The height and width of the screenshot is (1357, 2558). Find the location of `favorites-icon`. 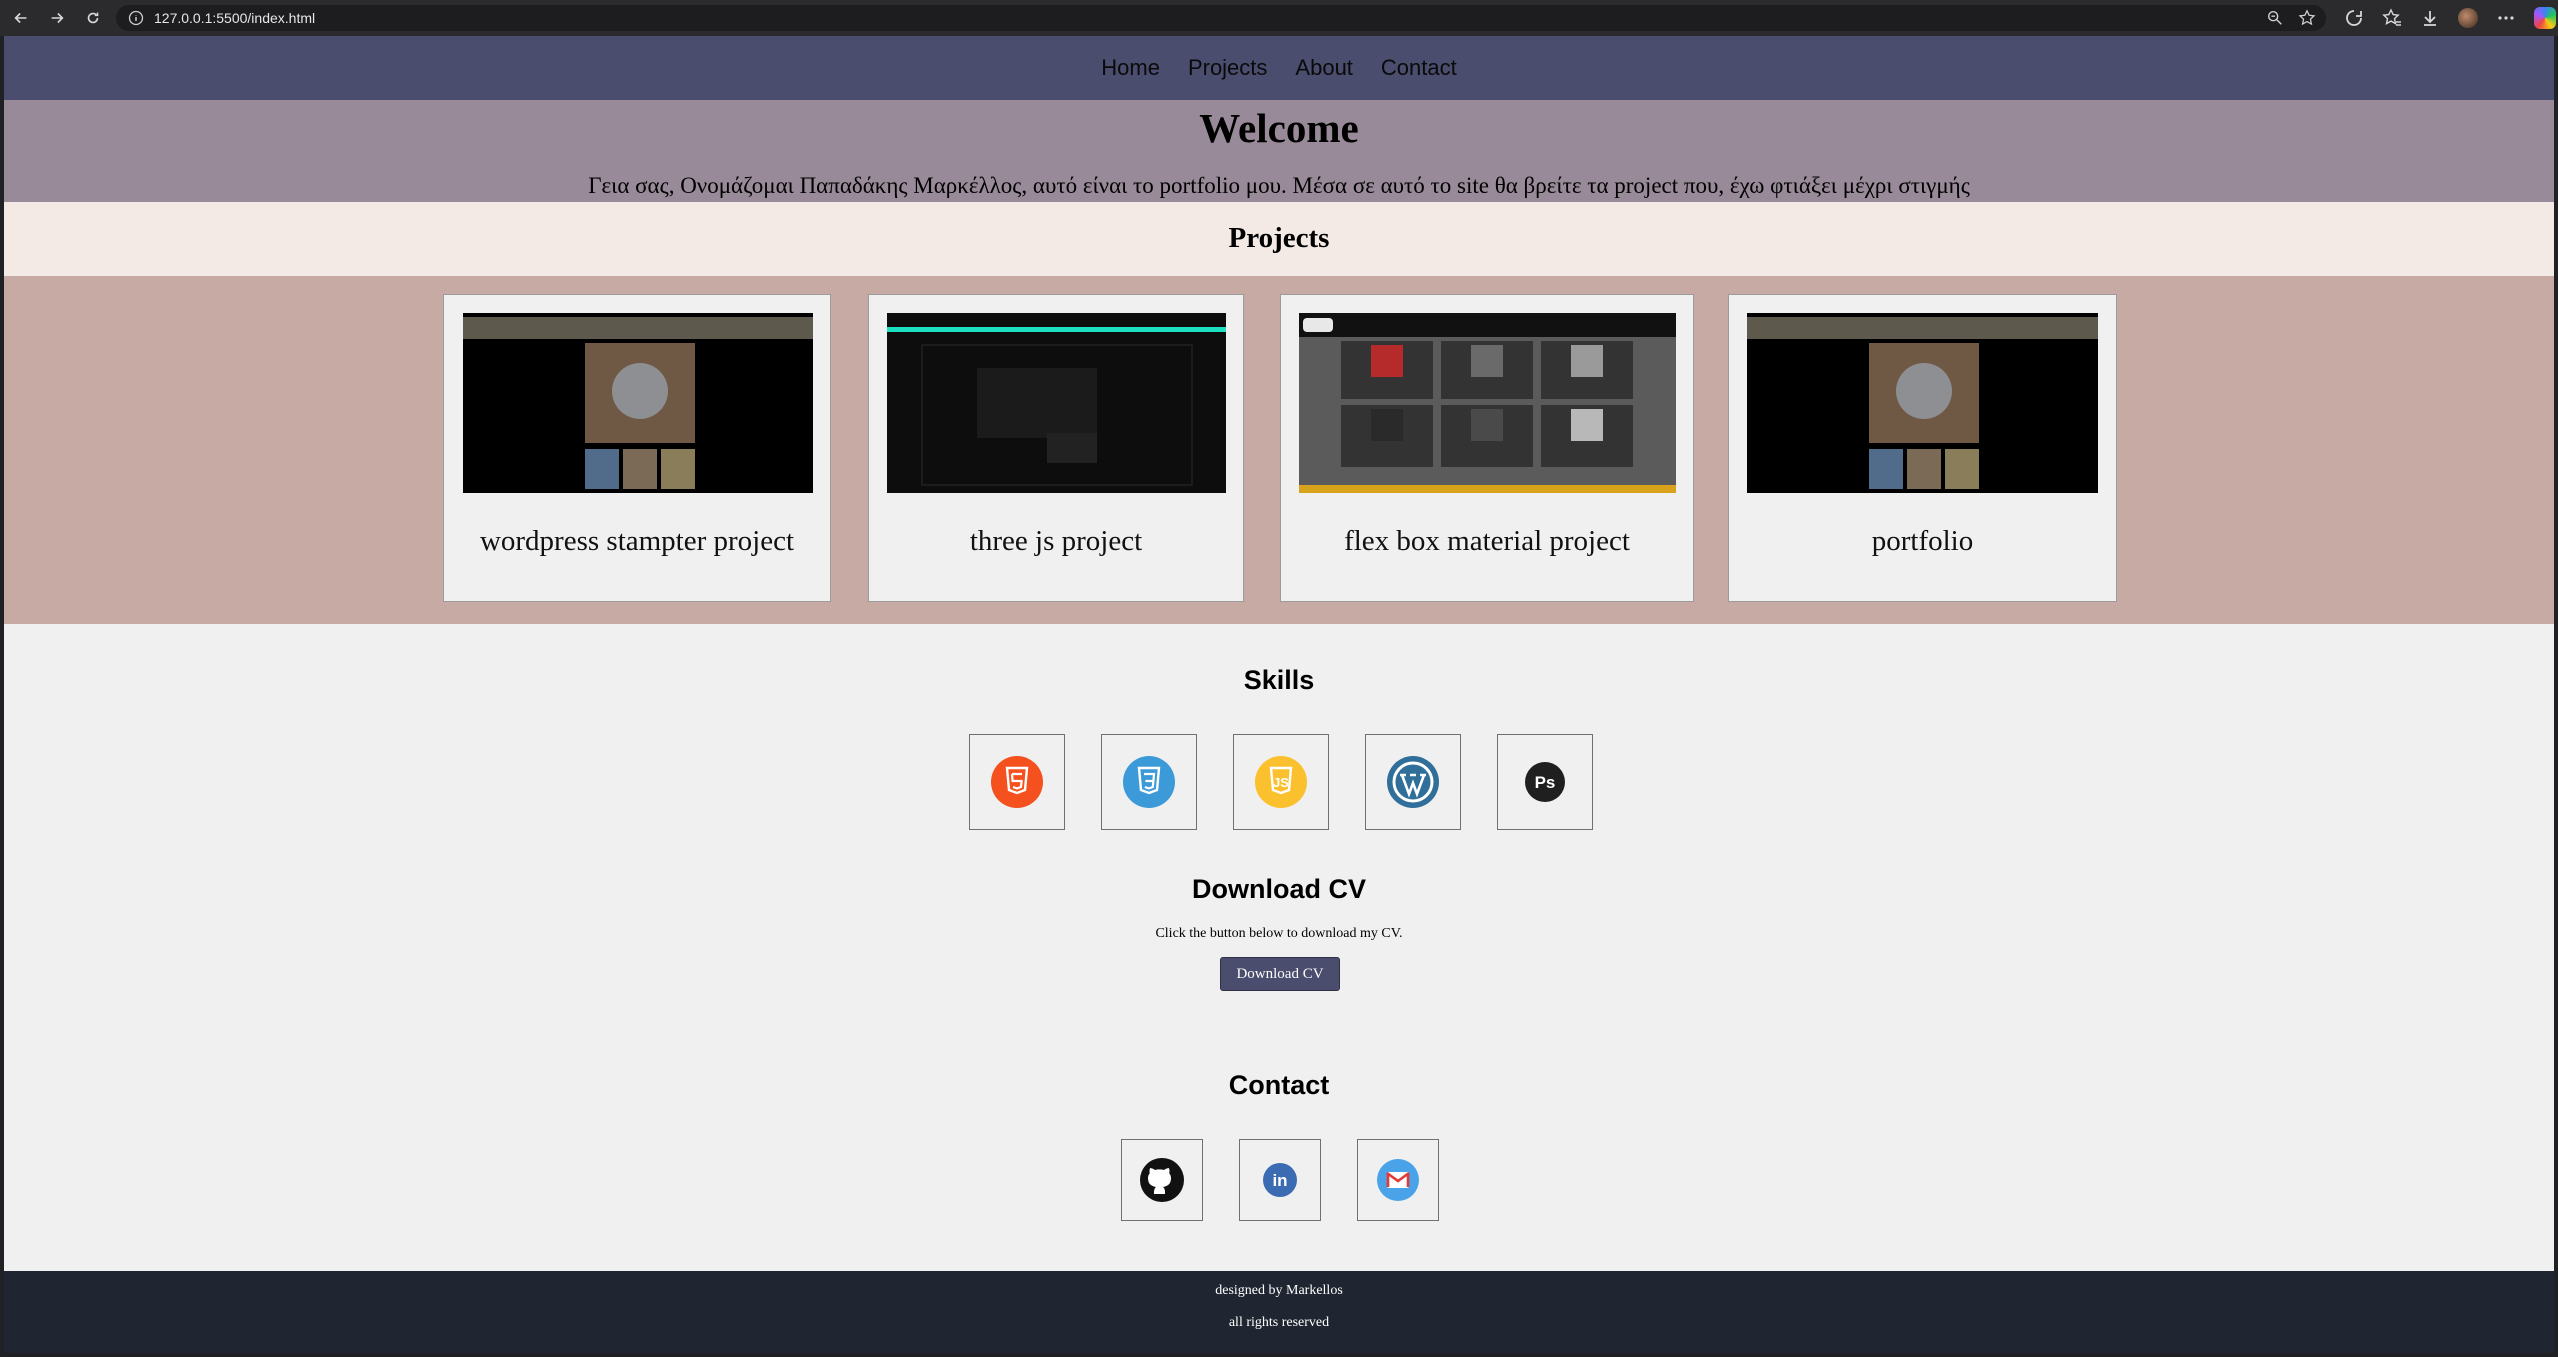

favorites-icon is located at coordinates (2392, 18).